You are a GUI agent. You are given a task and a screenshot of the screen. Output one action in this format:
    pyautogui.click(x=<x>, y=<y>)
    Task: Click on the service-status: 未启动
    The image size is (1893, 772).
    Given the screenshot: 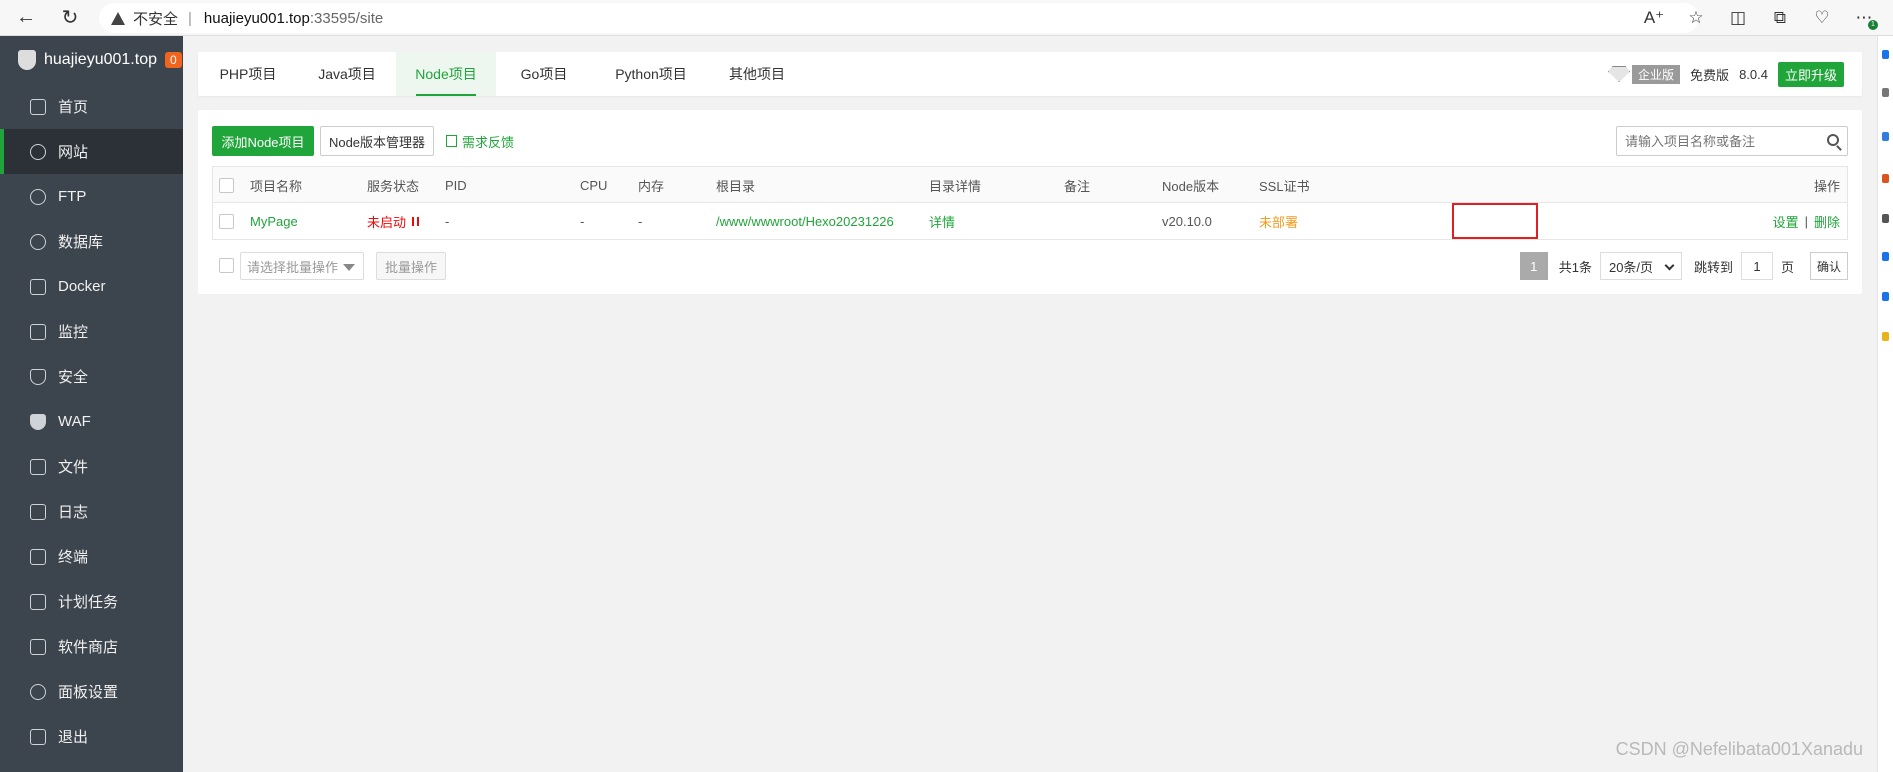 What is the action you would take?
    pyautogui.click(x=393, y=221)
    